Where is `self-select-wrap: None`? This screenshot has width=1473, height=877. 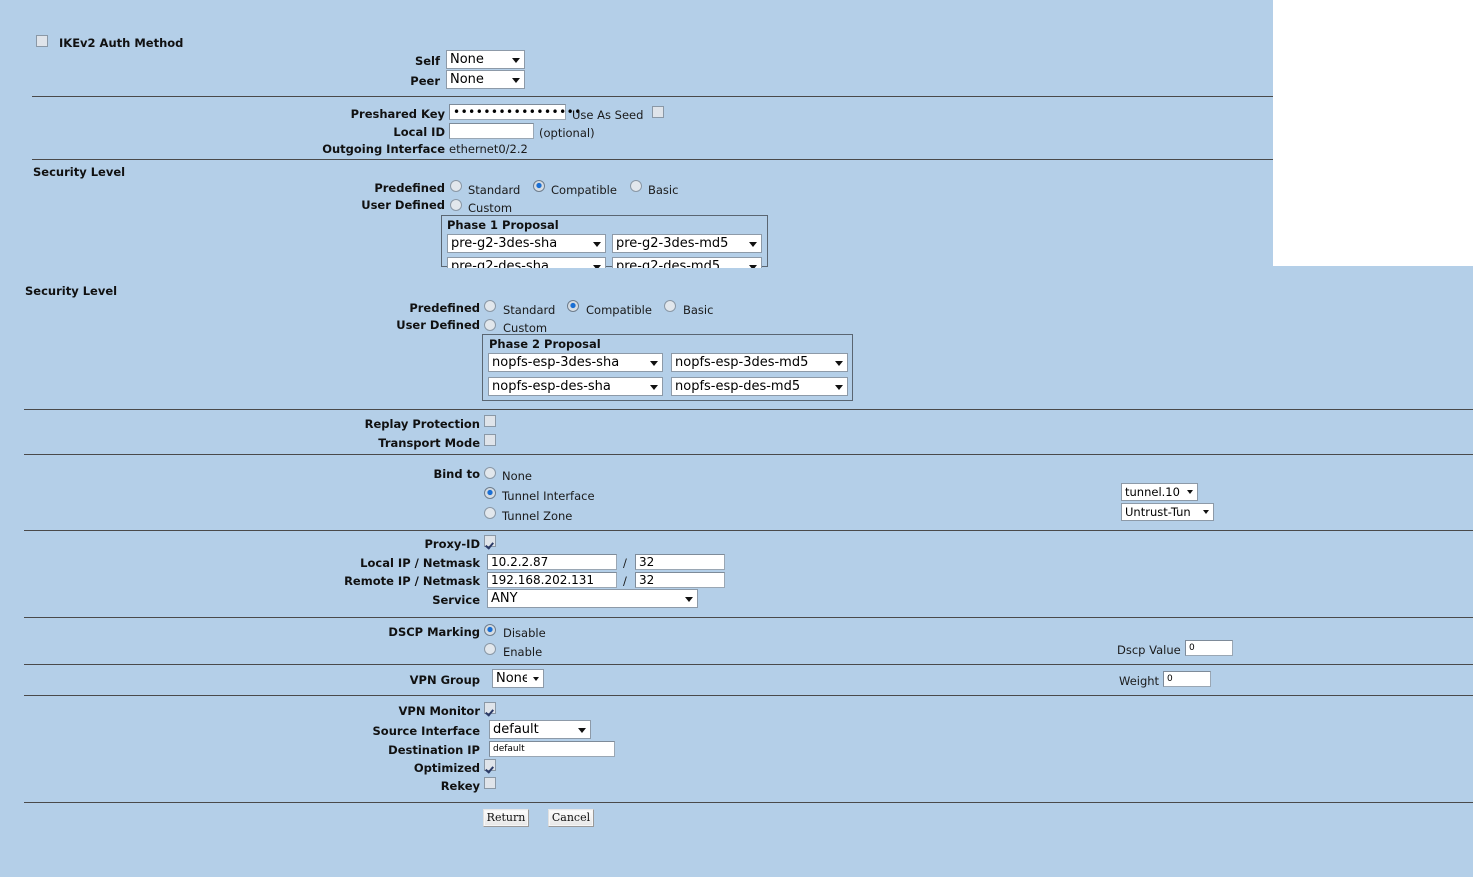 self-select-wrap: None is located at coordinates (485, 59).